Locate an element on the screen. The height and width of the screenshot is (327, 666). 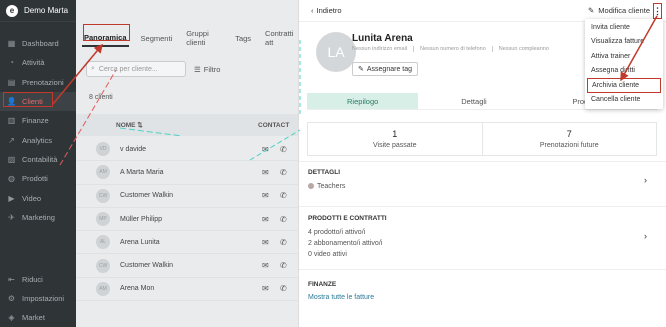
arrow-to-panoramica is located at coordinates (77, 74).